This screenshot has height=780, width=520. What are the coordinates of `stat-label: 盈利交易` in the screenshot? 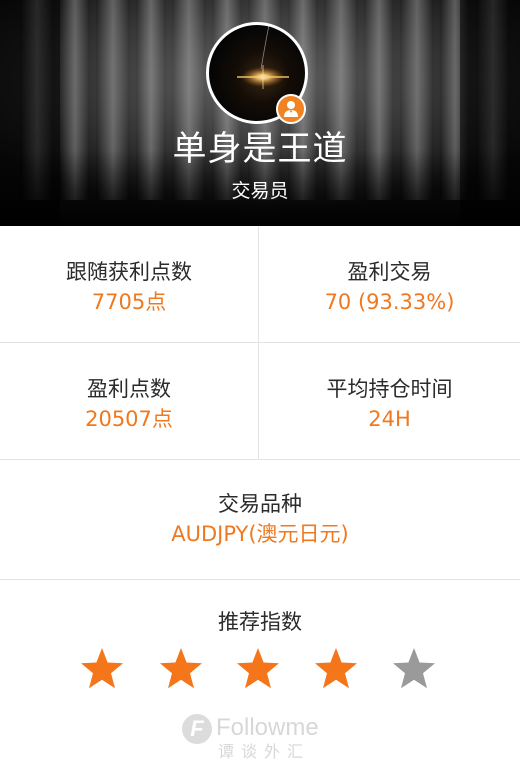 It's located at (389, 272).